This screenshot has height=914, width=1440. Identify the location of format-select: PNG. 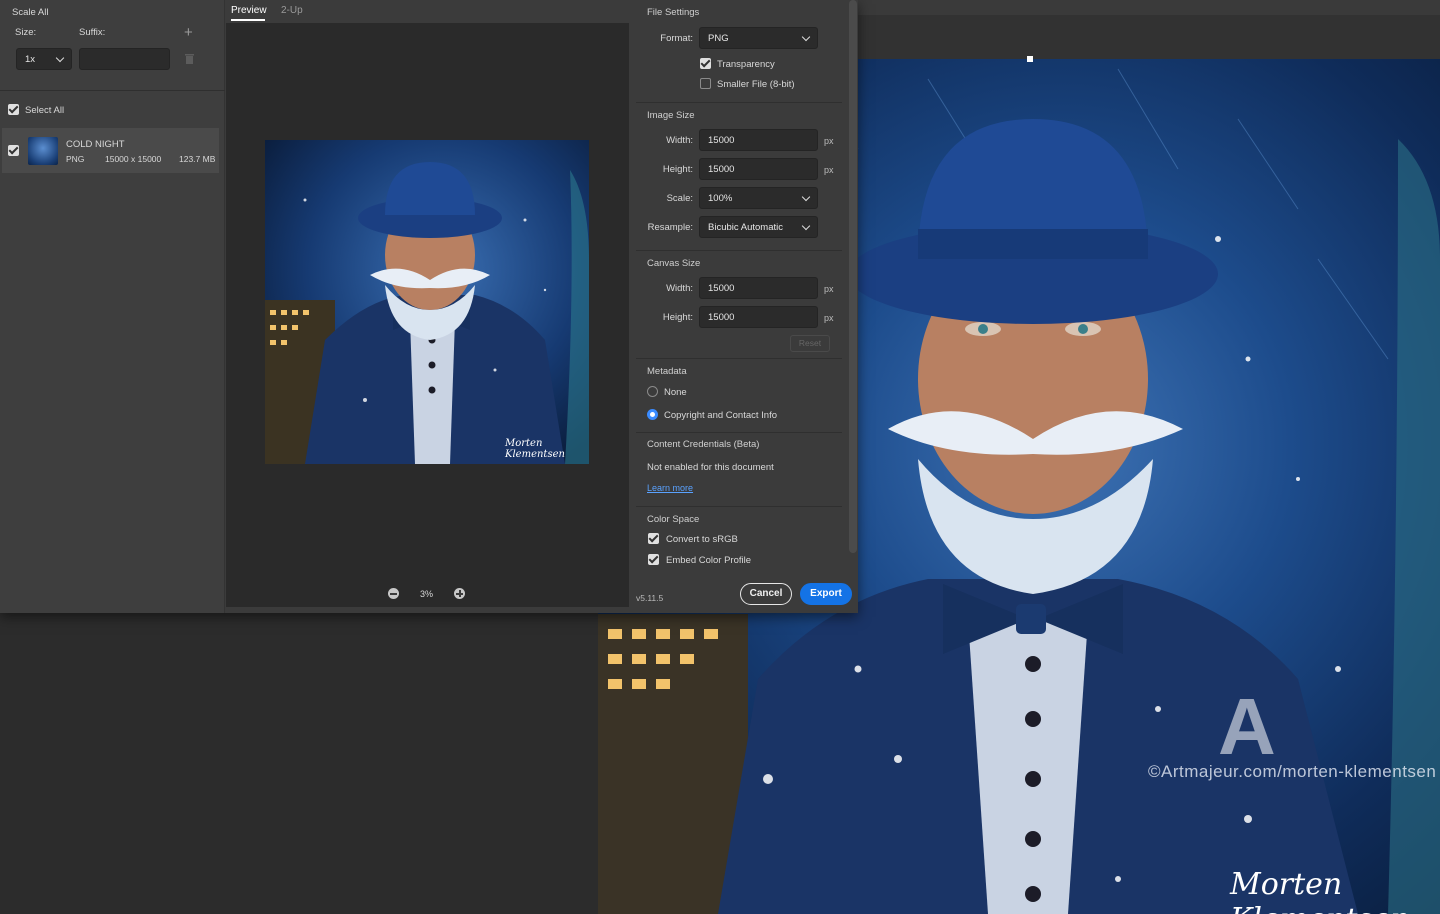
(758, 38).